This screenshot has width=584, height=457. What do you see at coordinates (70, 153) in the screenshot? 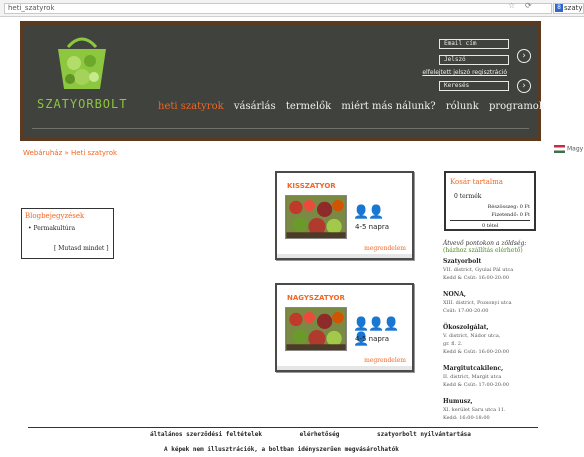
I see `breadcrumb: Webáruház » Heti szatyrok` at bounding box center [70, 153].